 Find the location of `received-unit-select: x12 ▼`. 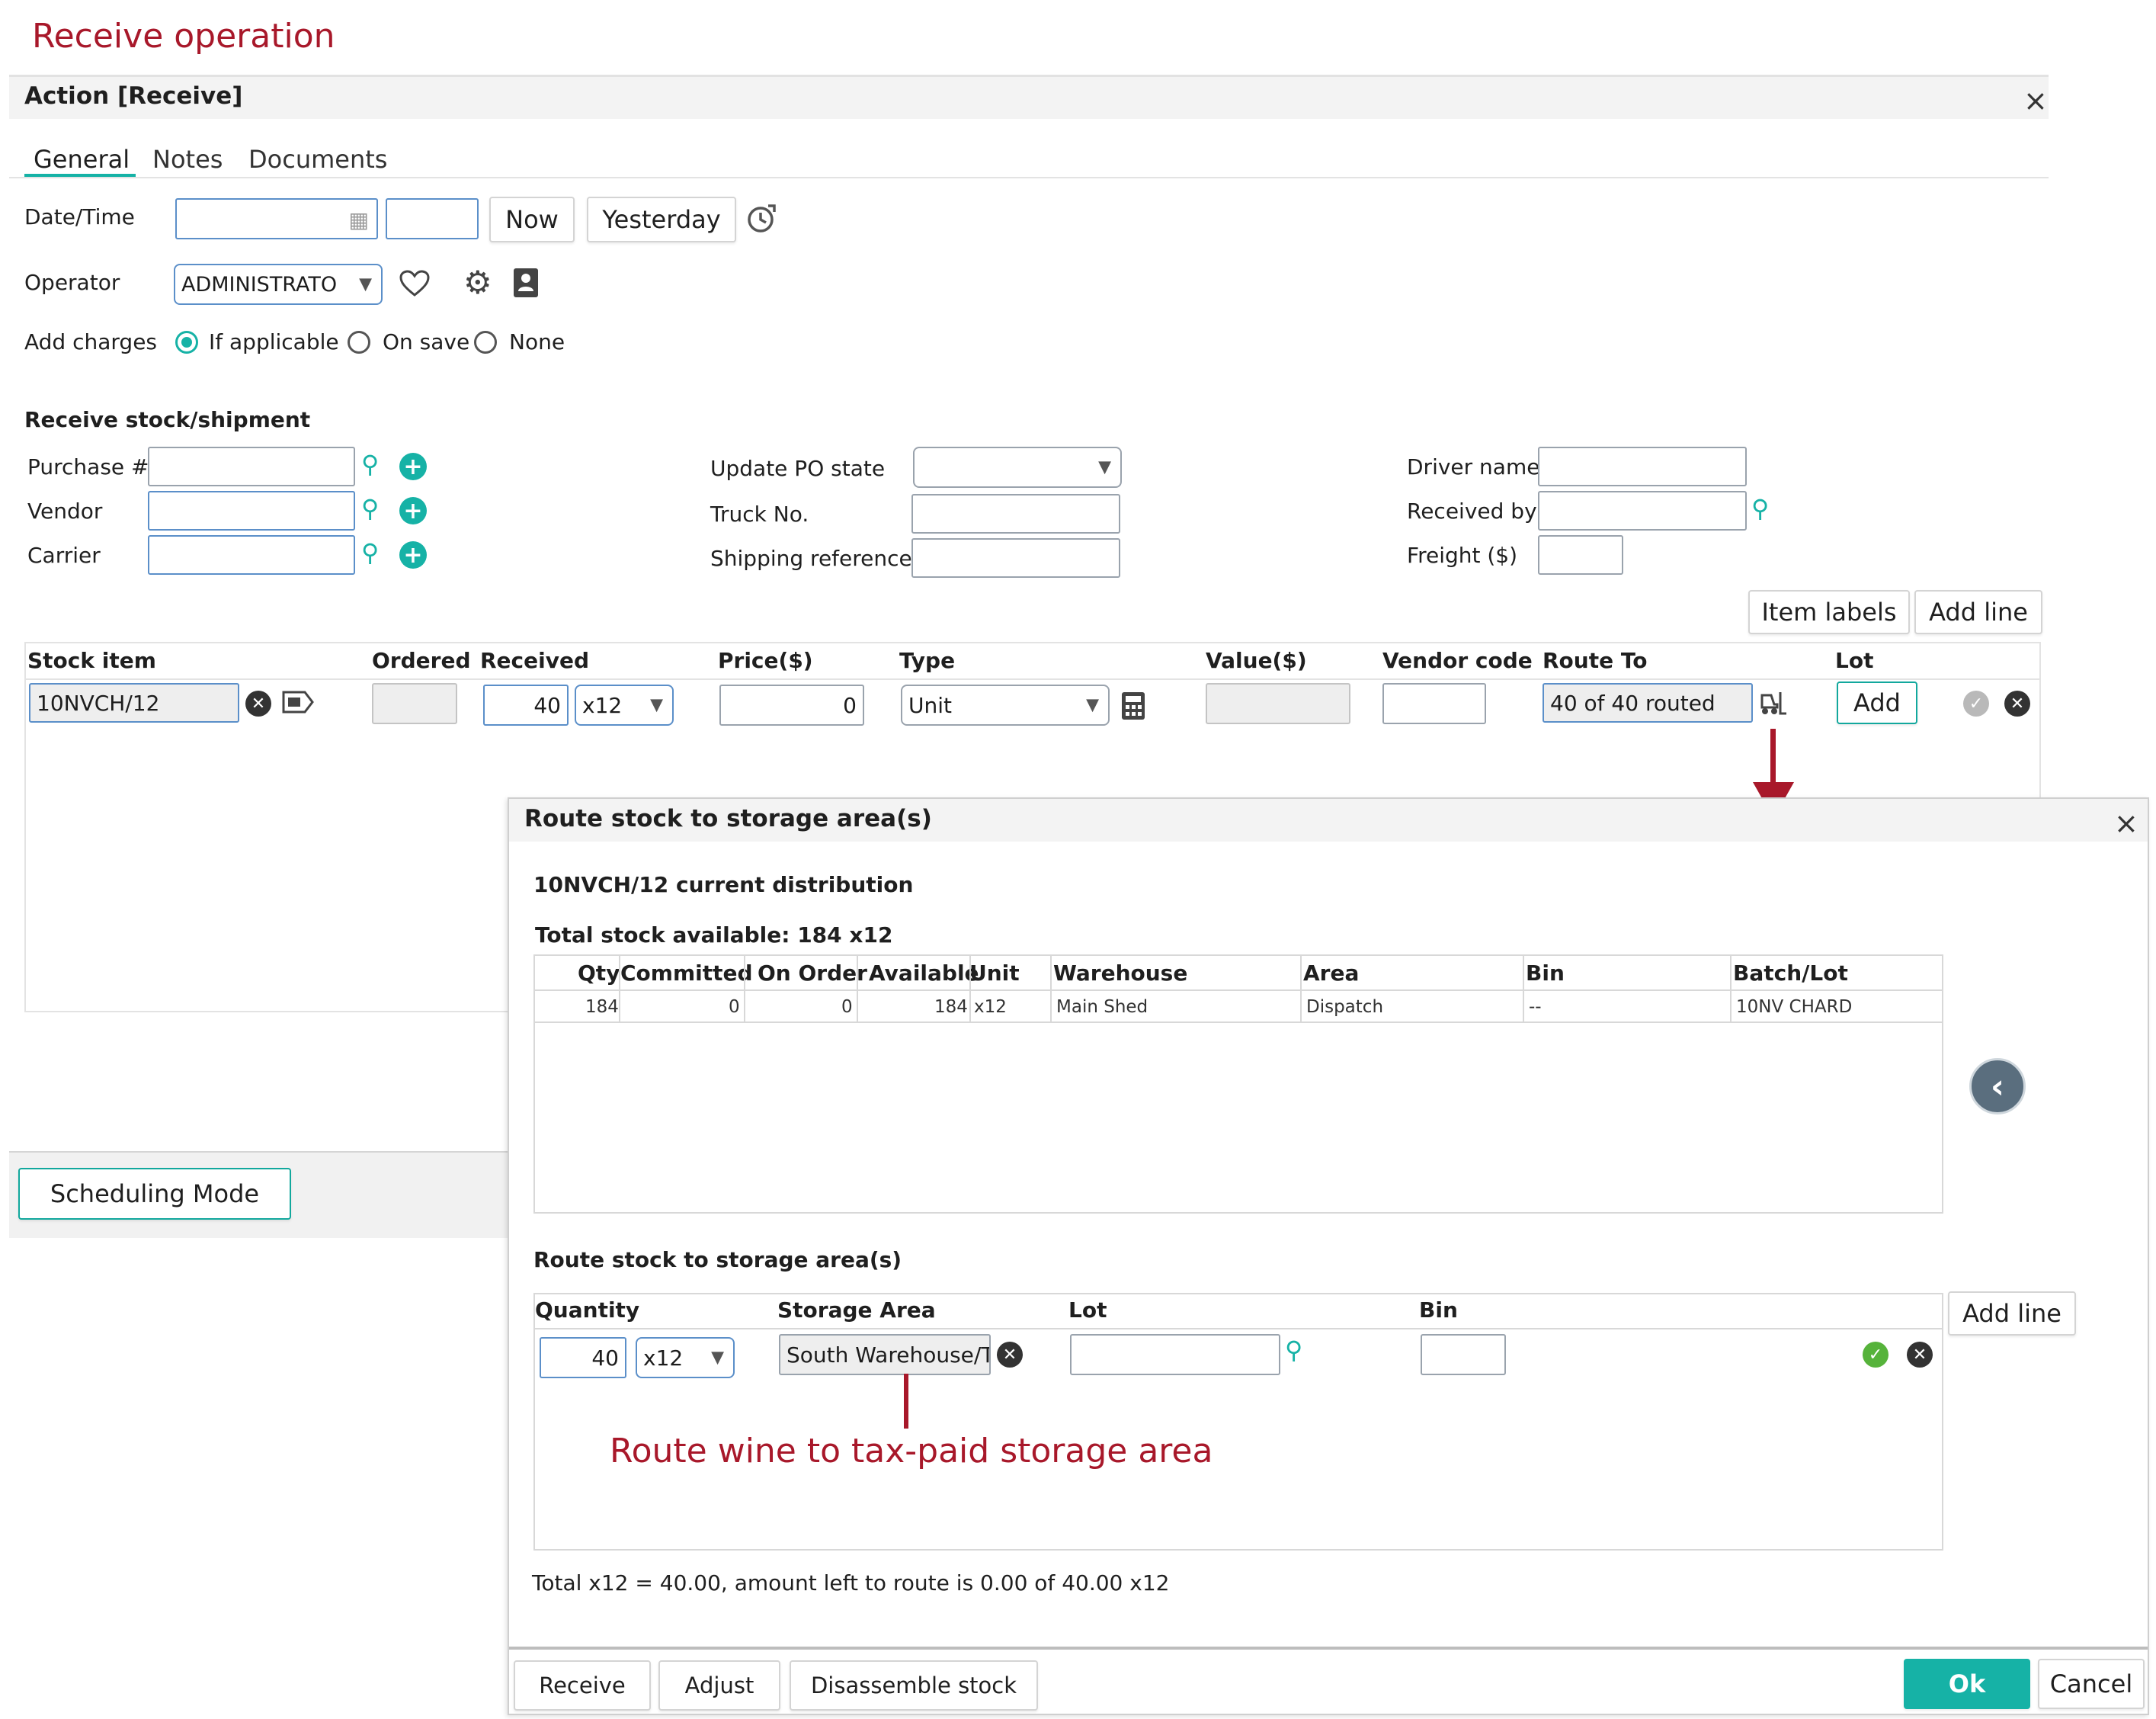

received-unit-select: x12 ▼ is located at coordinates (624, 705).